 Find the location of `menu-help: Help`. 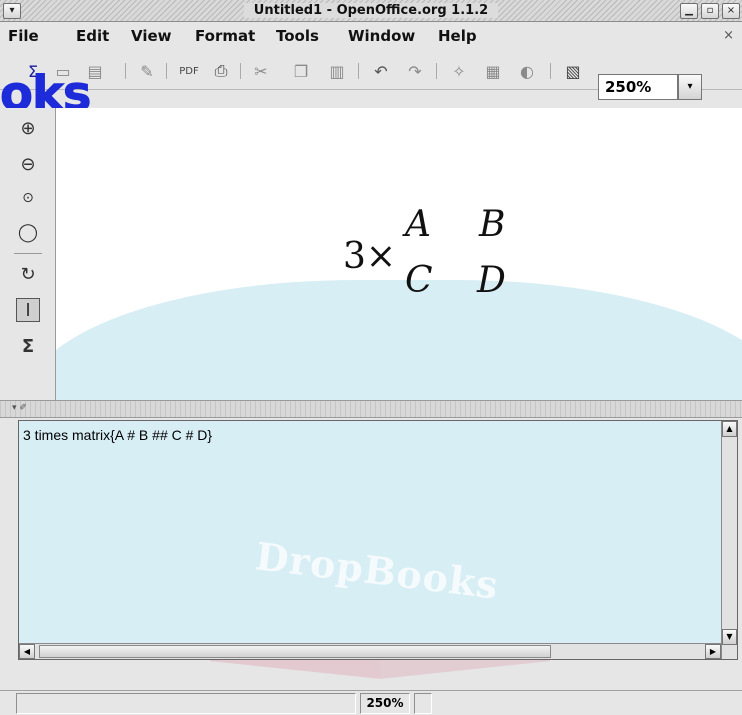

menu-help: Help is located at coordinates (457, 36).